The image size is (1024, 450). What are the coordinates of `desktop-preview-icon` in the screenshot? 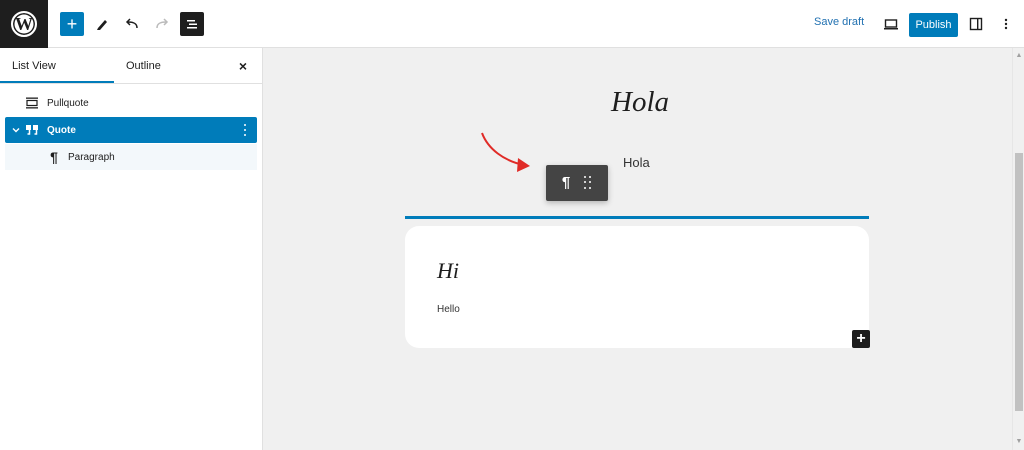 It's located at (891, 24).